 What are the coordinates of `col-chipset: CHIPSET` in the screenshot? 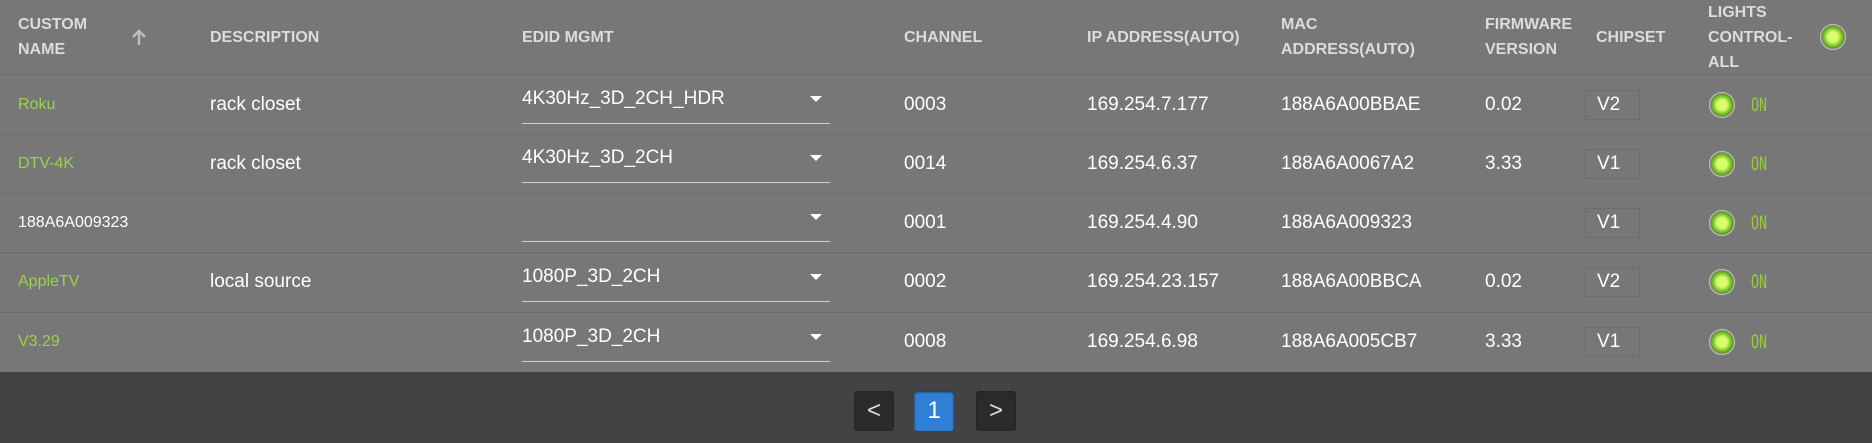 It's located at (1631, 37).